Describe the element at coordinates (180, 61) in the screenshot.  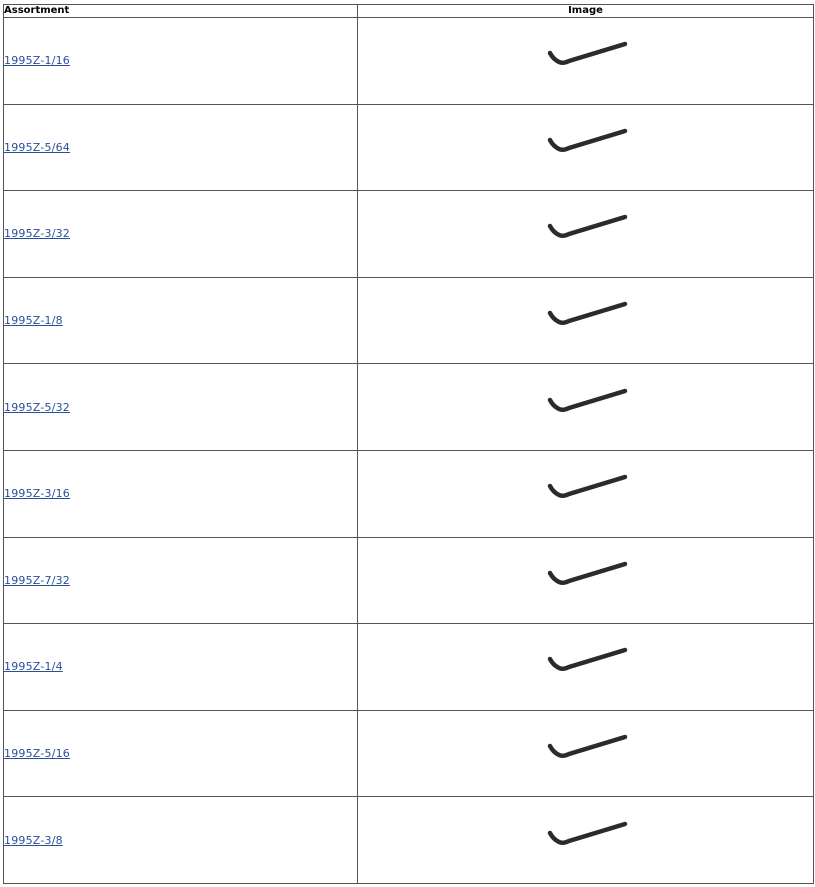
I see `assortment-cell: 1995Z-1/16` at that location.